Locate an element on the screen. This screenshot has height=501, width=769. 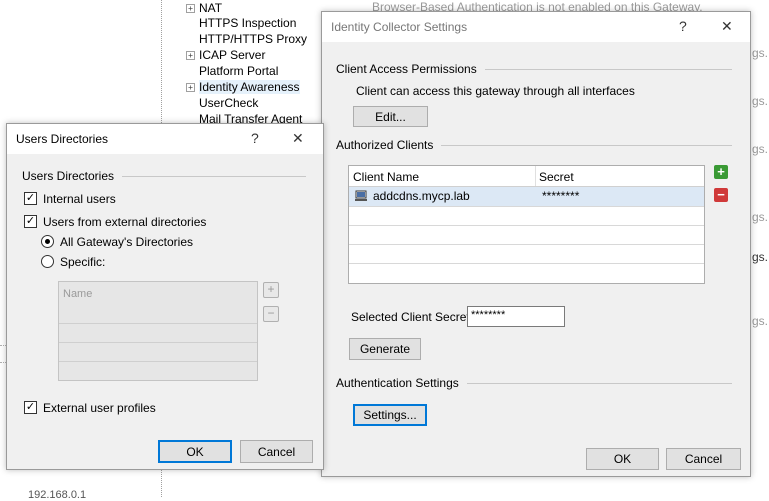
table-row: addcdns.mycp.lab ******** is located at coordinates (526, 196).